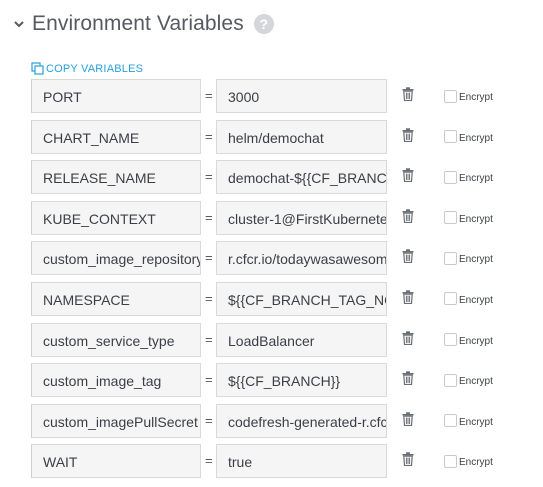  Describe the element at coordinates (99, 218) in the screenshot. I see `variable-key-text: KUBE_CONTEXT` at that location.